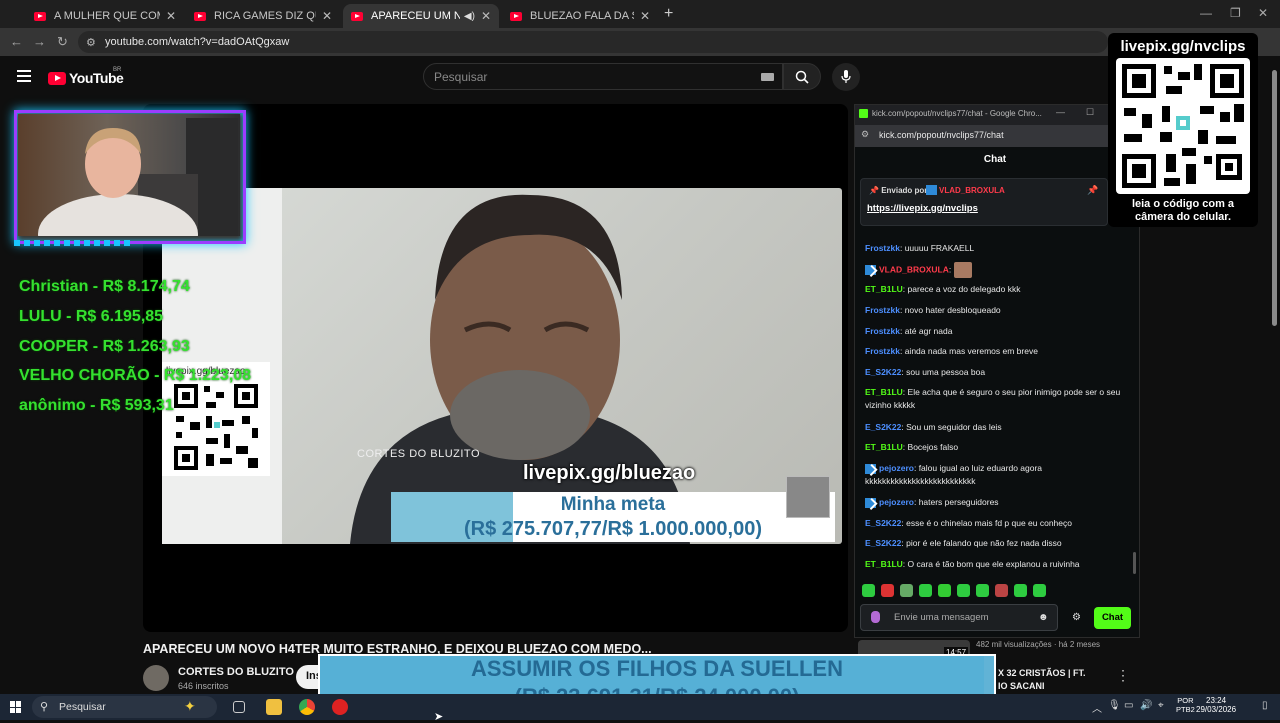  I want to click on donor-line: COOPER - R$ 1.263,93, so click(104, 346).